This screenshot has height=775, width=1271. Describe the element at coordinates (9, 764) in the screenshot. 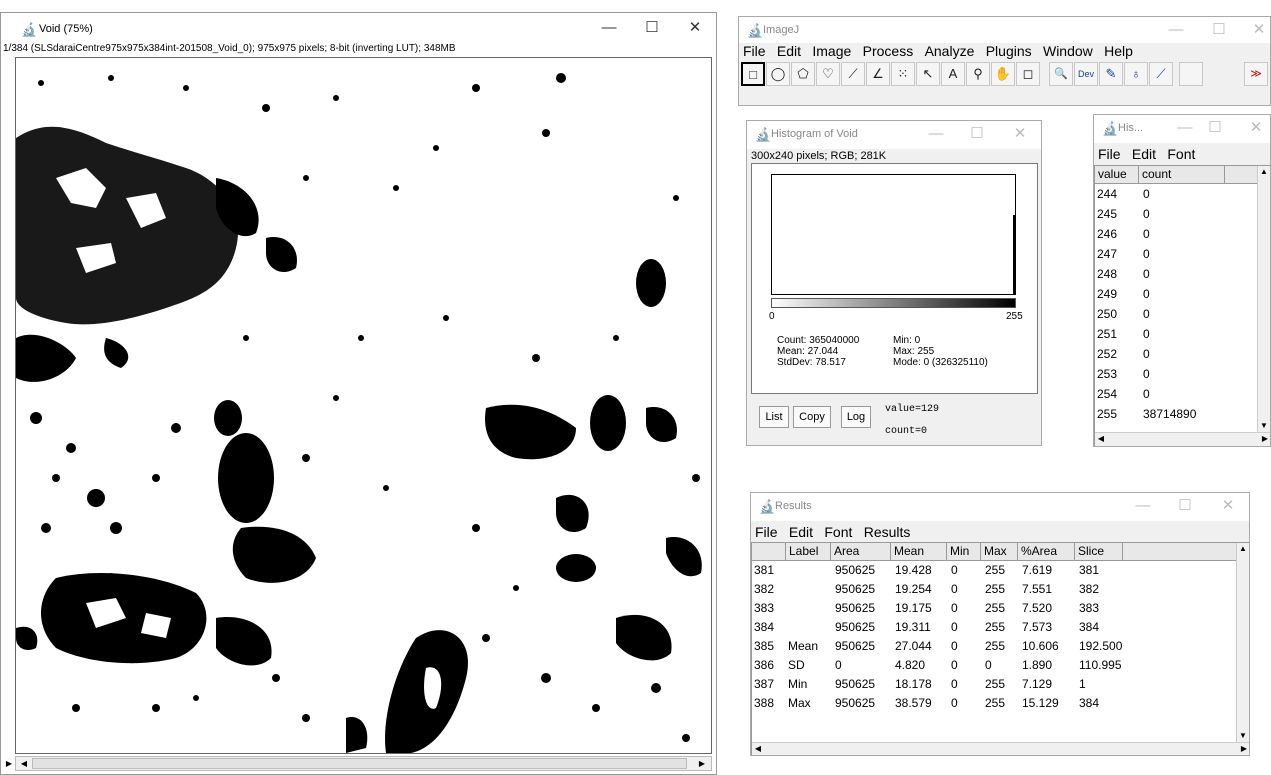

I see `play-icon: ▶` at that location.